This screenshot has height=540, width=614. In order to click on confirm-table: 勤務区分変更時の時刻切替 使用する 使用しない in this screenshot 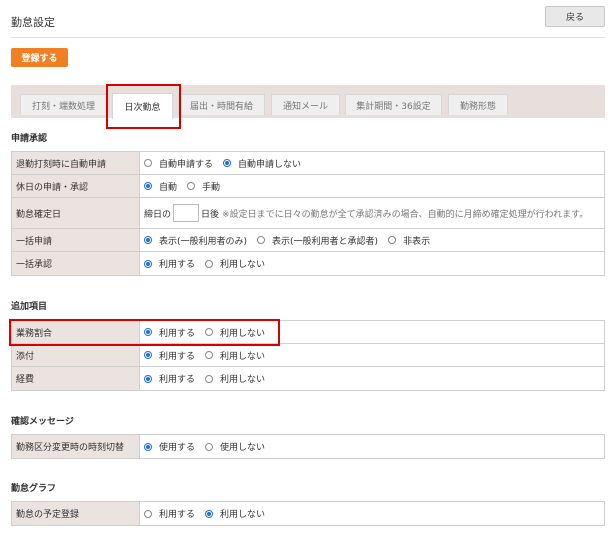, I will do `click(308, 446)`.